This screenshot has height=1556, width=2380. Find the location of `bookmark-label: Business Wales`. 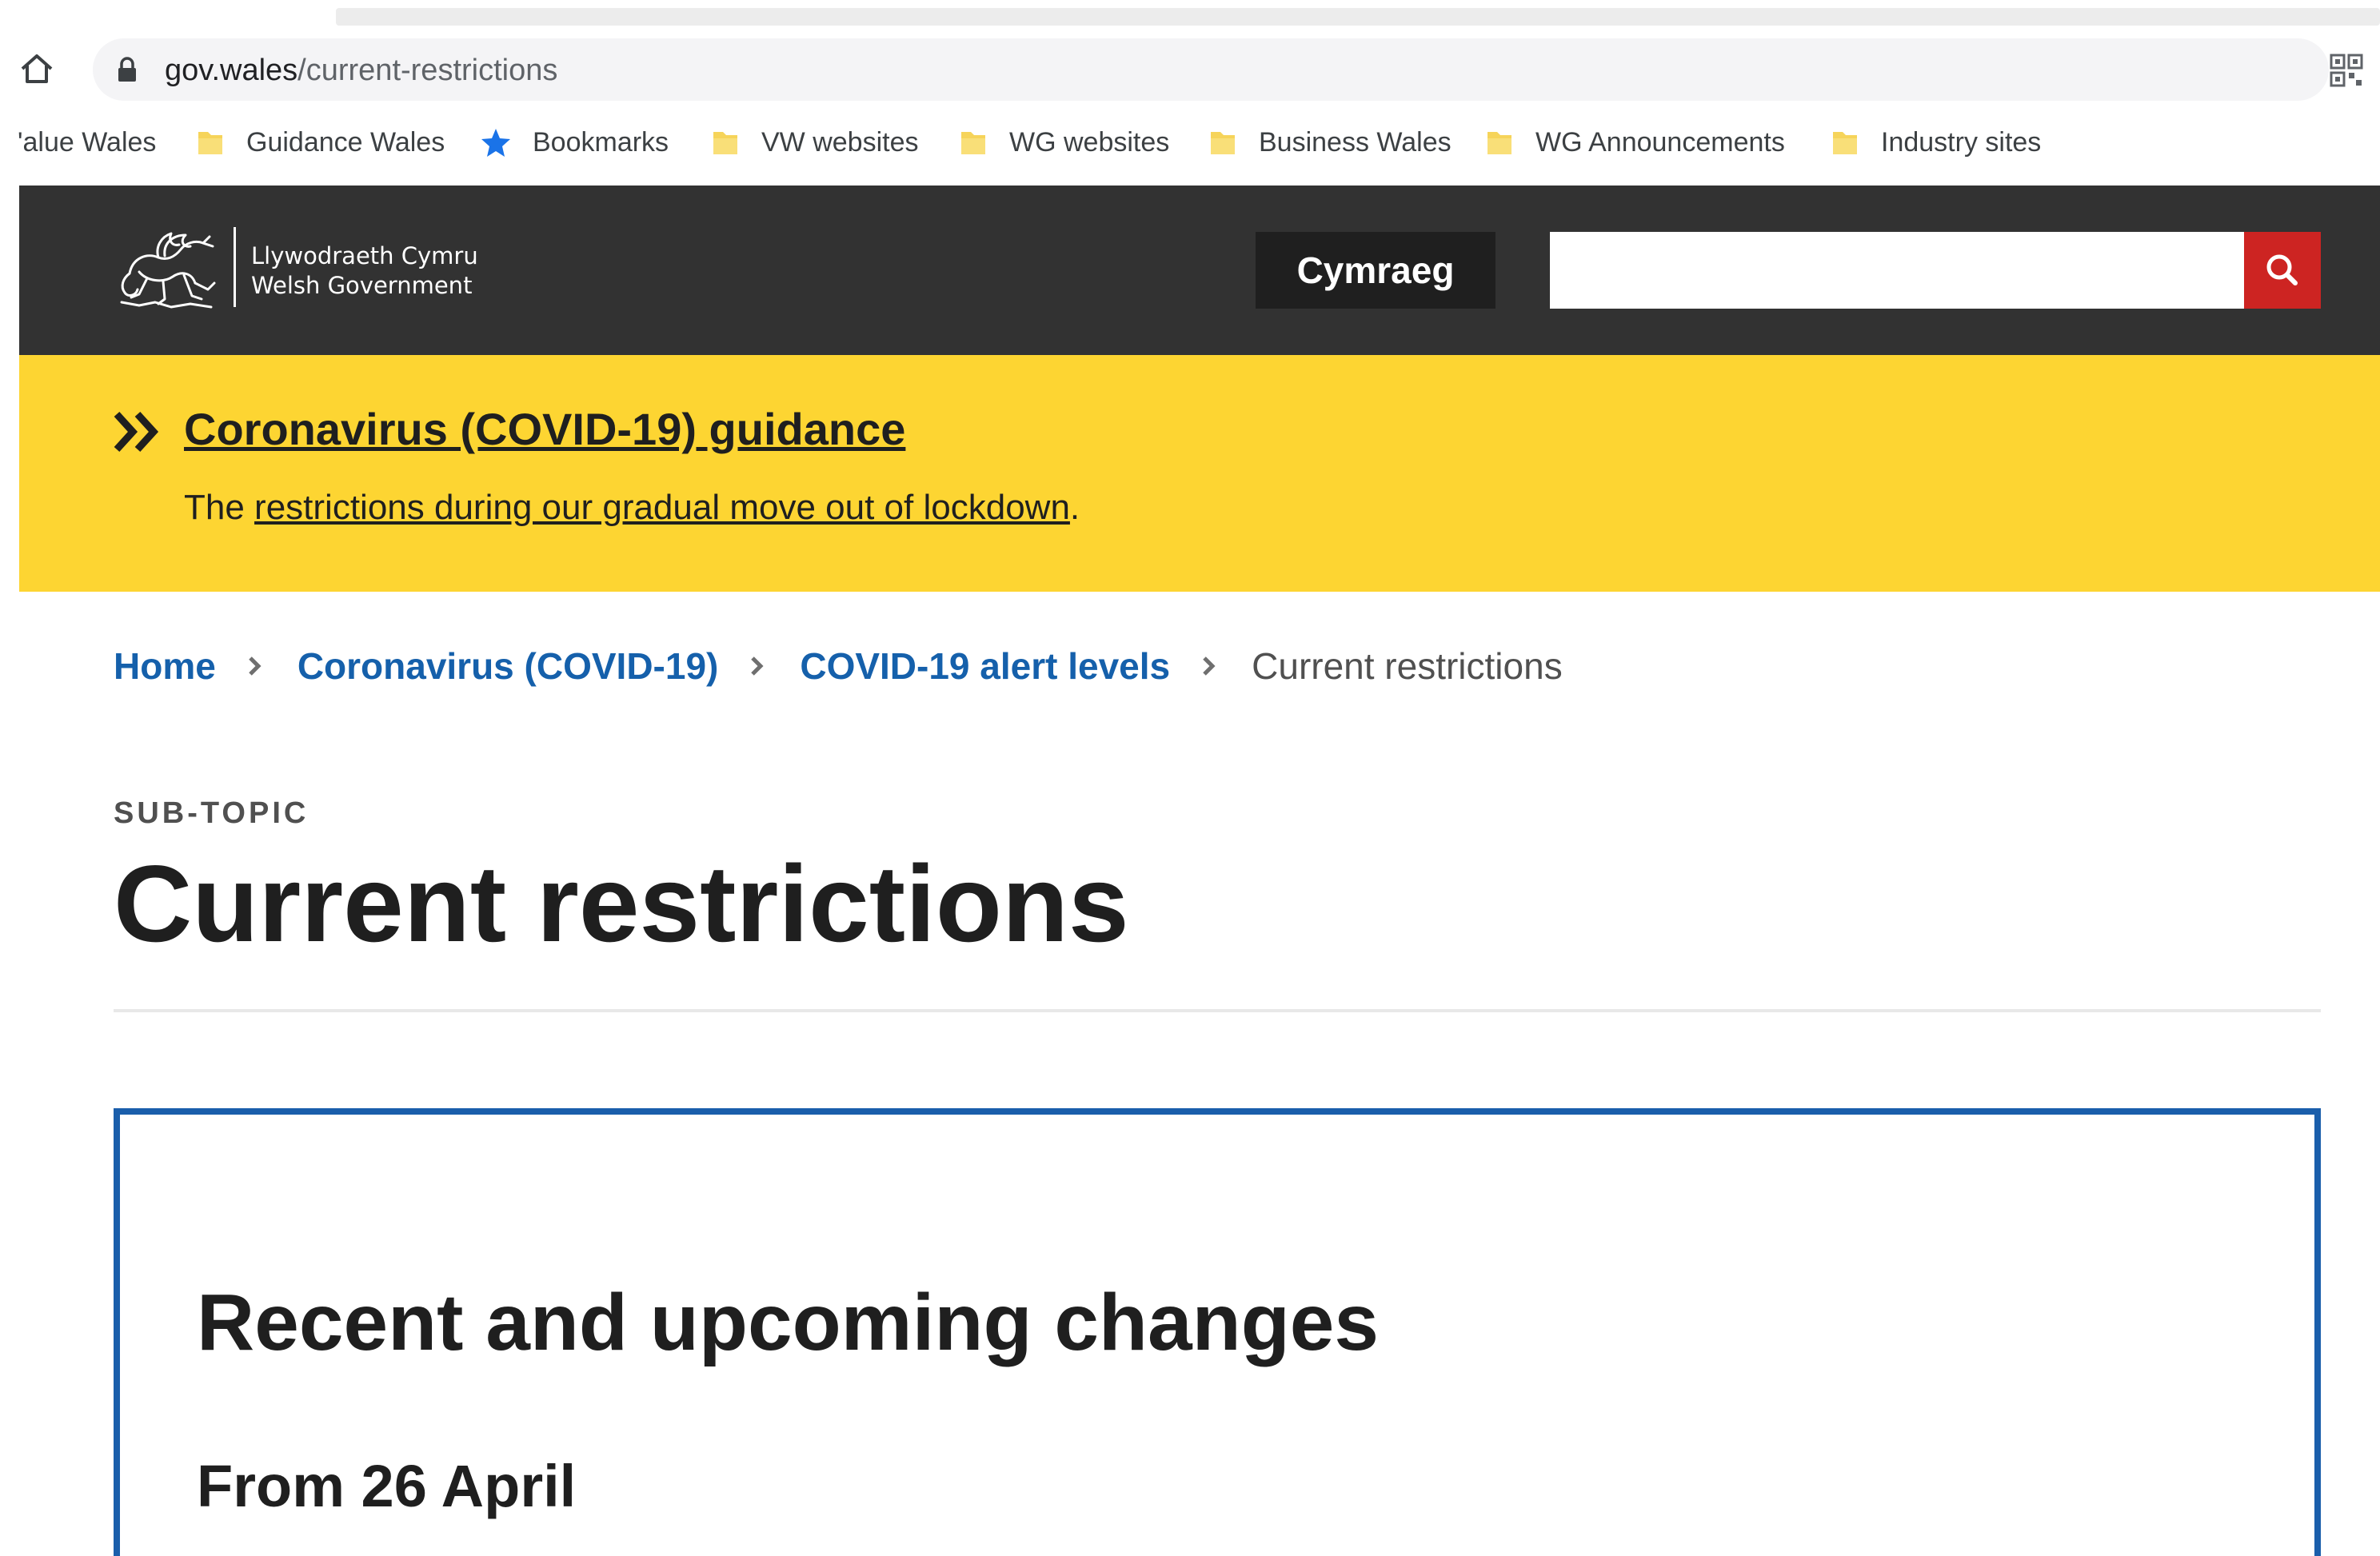

bookmark-label: Business Wales is located at coordinates (1355, 142).